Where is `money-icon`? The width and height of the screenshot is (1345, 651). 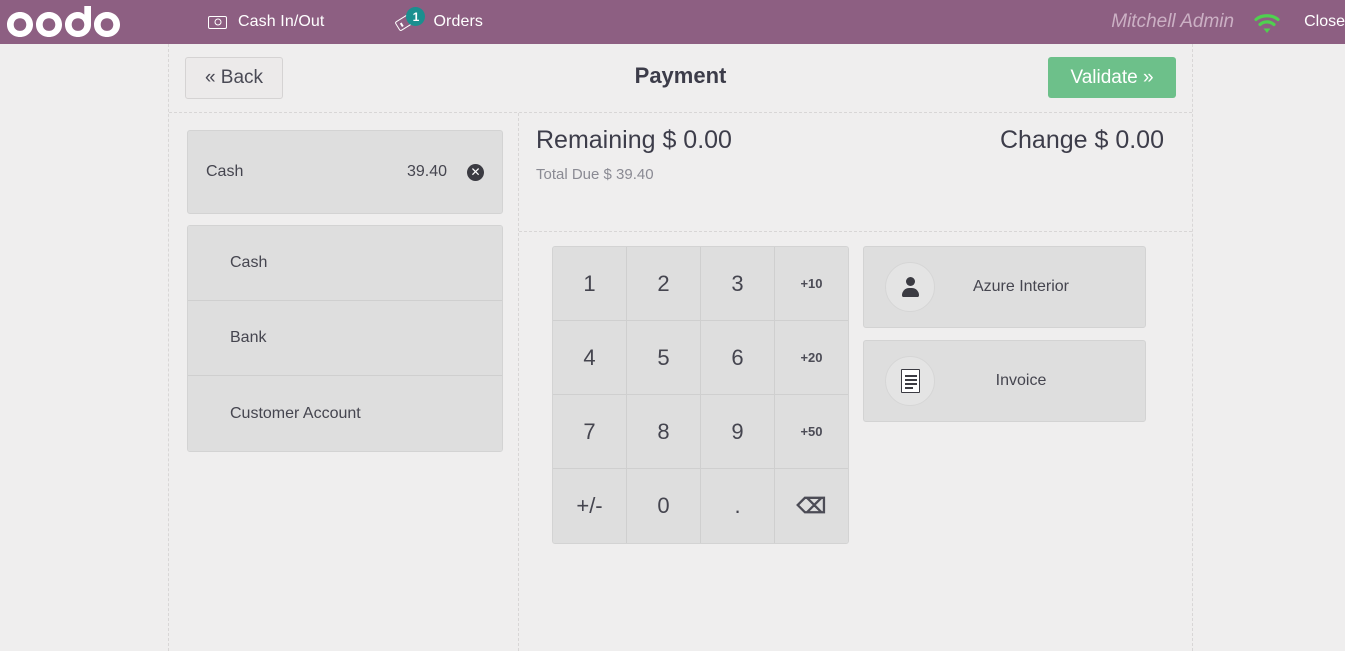 money-icon is located at coordinates (217, 22).